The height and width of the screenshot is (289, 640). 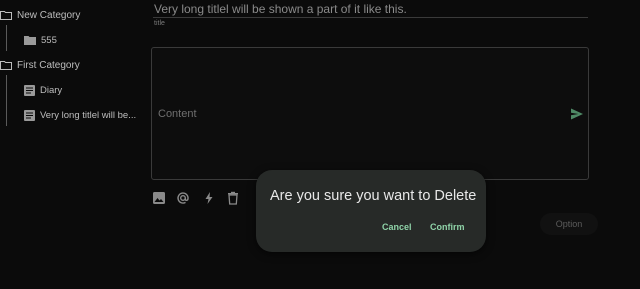 I want to click on category-label: New Category, so click(x=49, y=15).